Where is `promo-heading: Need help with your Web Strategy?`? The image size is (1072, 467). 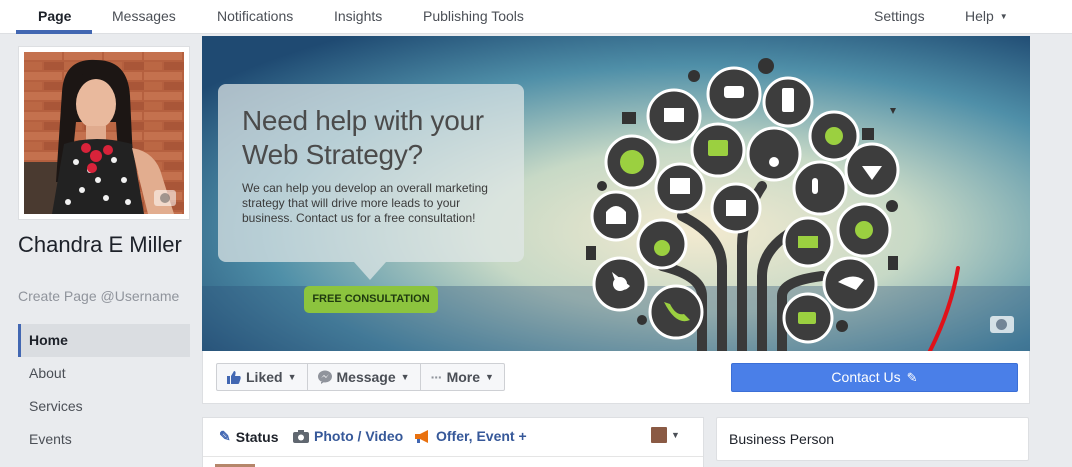 promo-heading: Need help with your Web Strategy? is located at coordinates (363, 137).